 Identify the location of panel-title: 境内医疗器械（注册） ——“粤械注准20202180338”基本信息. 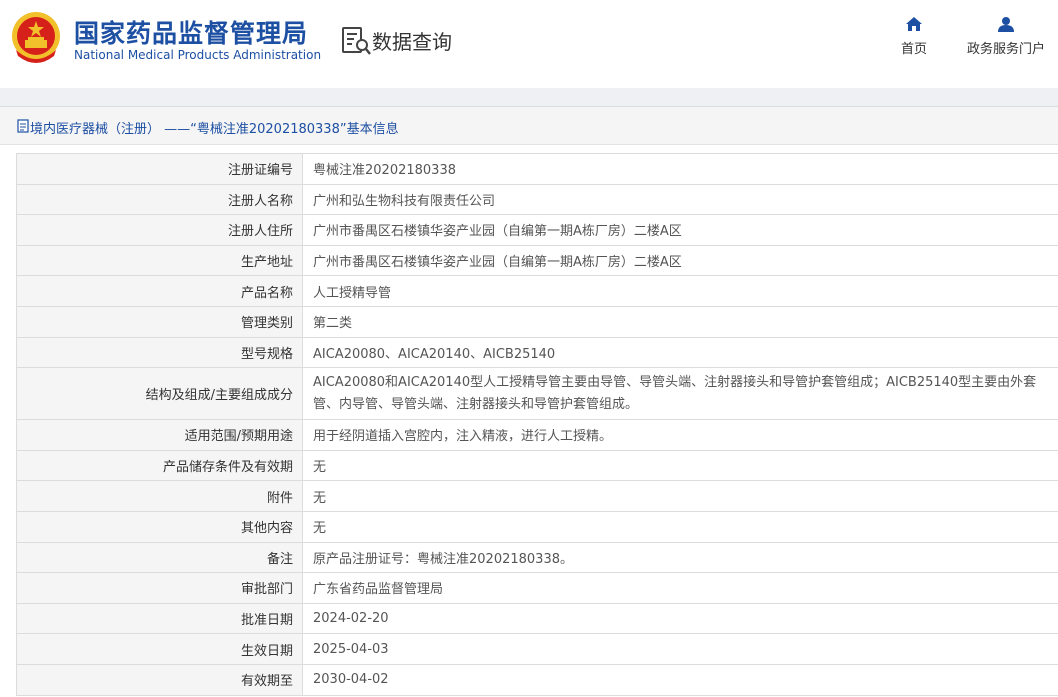
(214, 129).